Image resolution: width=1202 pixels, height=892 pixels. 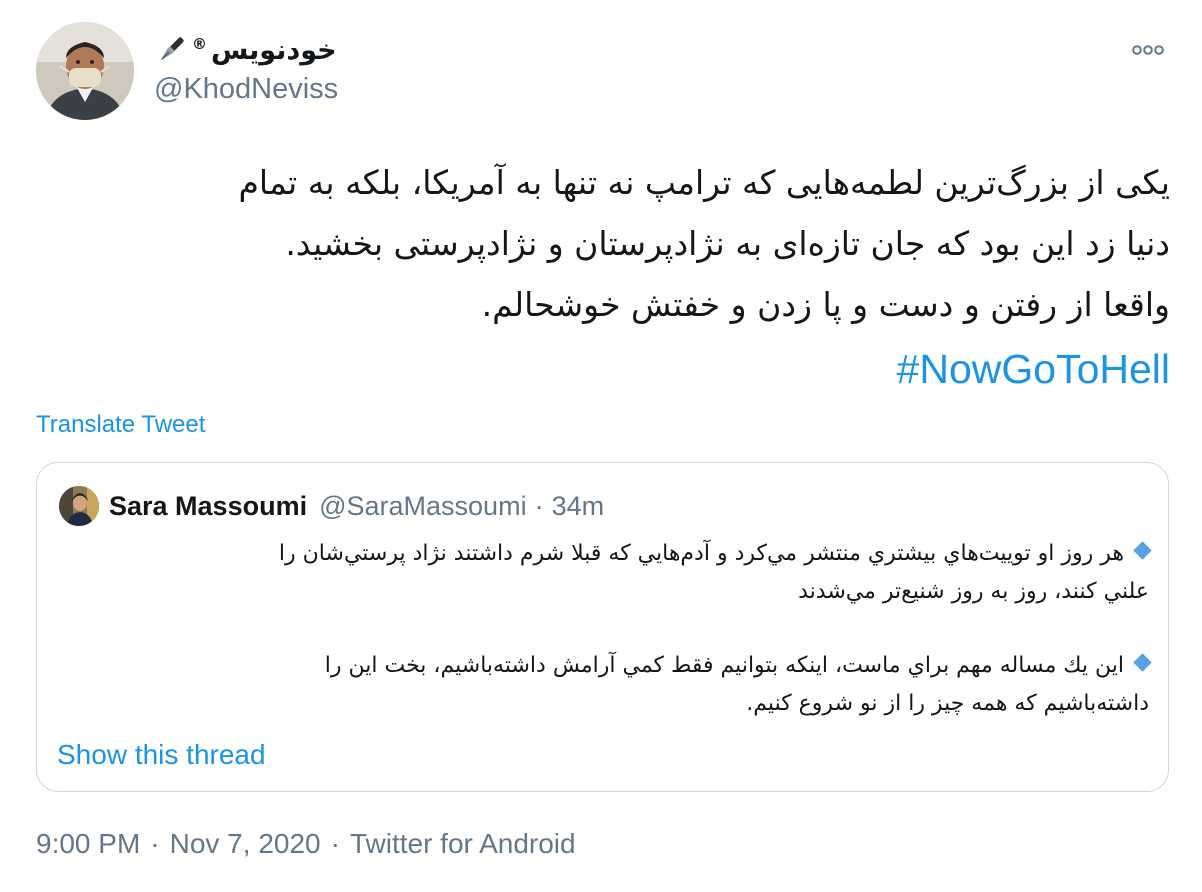 I want to click on more-options-button, so click(x=1148, y=50).